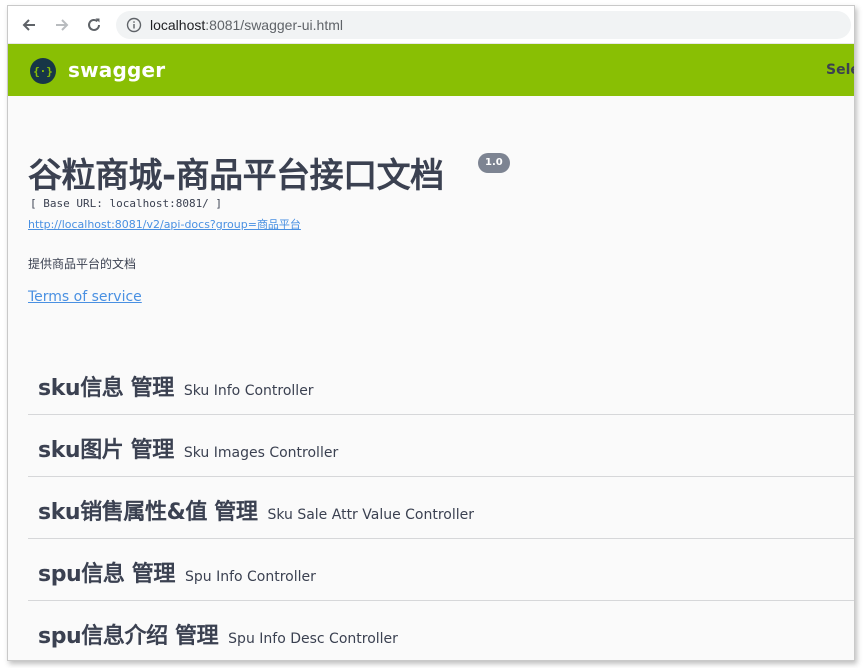  What do you see at coordinates (840, 70) in the screenshot?
I see `select-spec-label: Sele` at bounding box center [840, 70].